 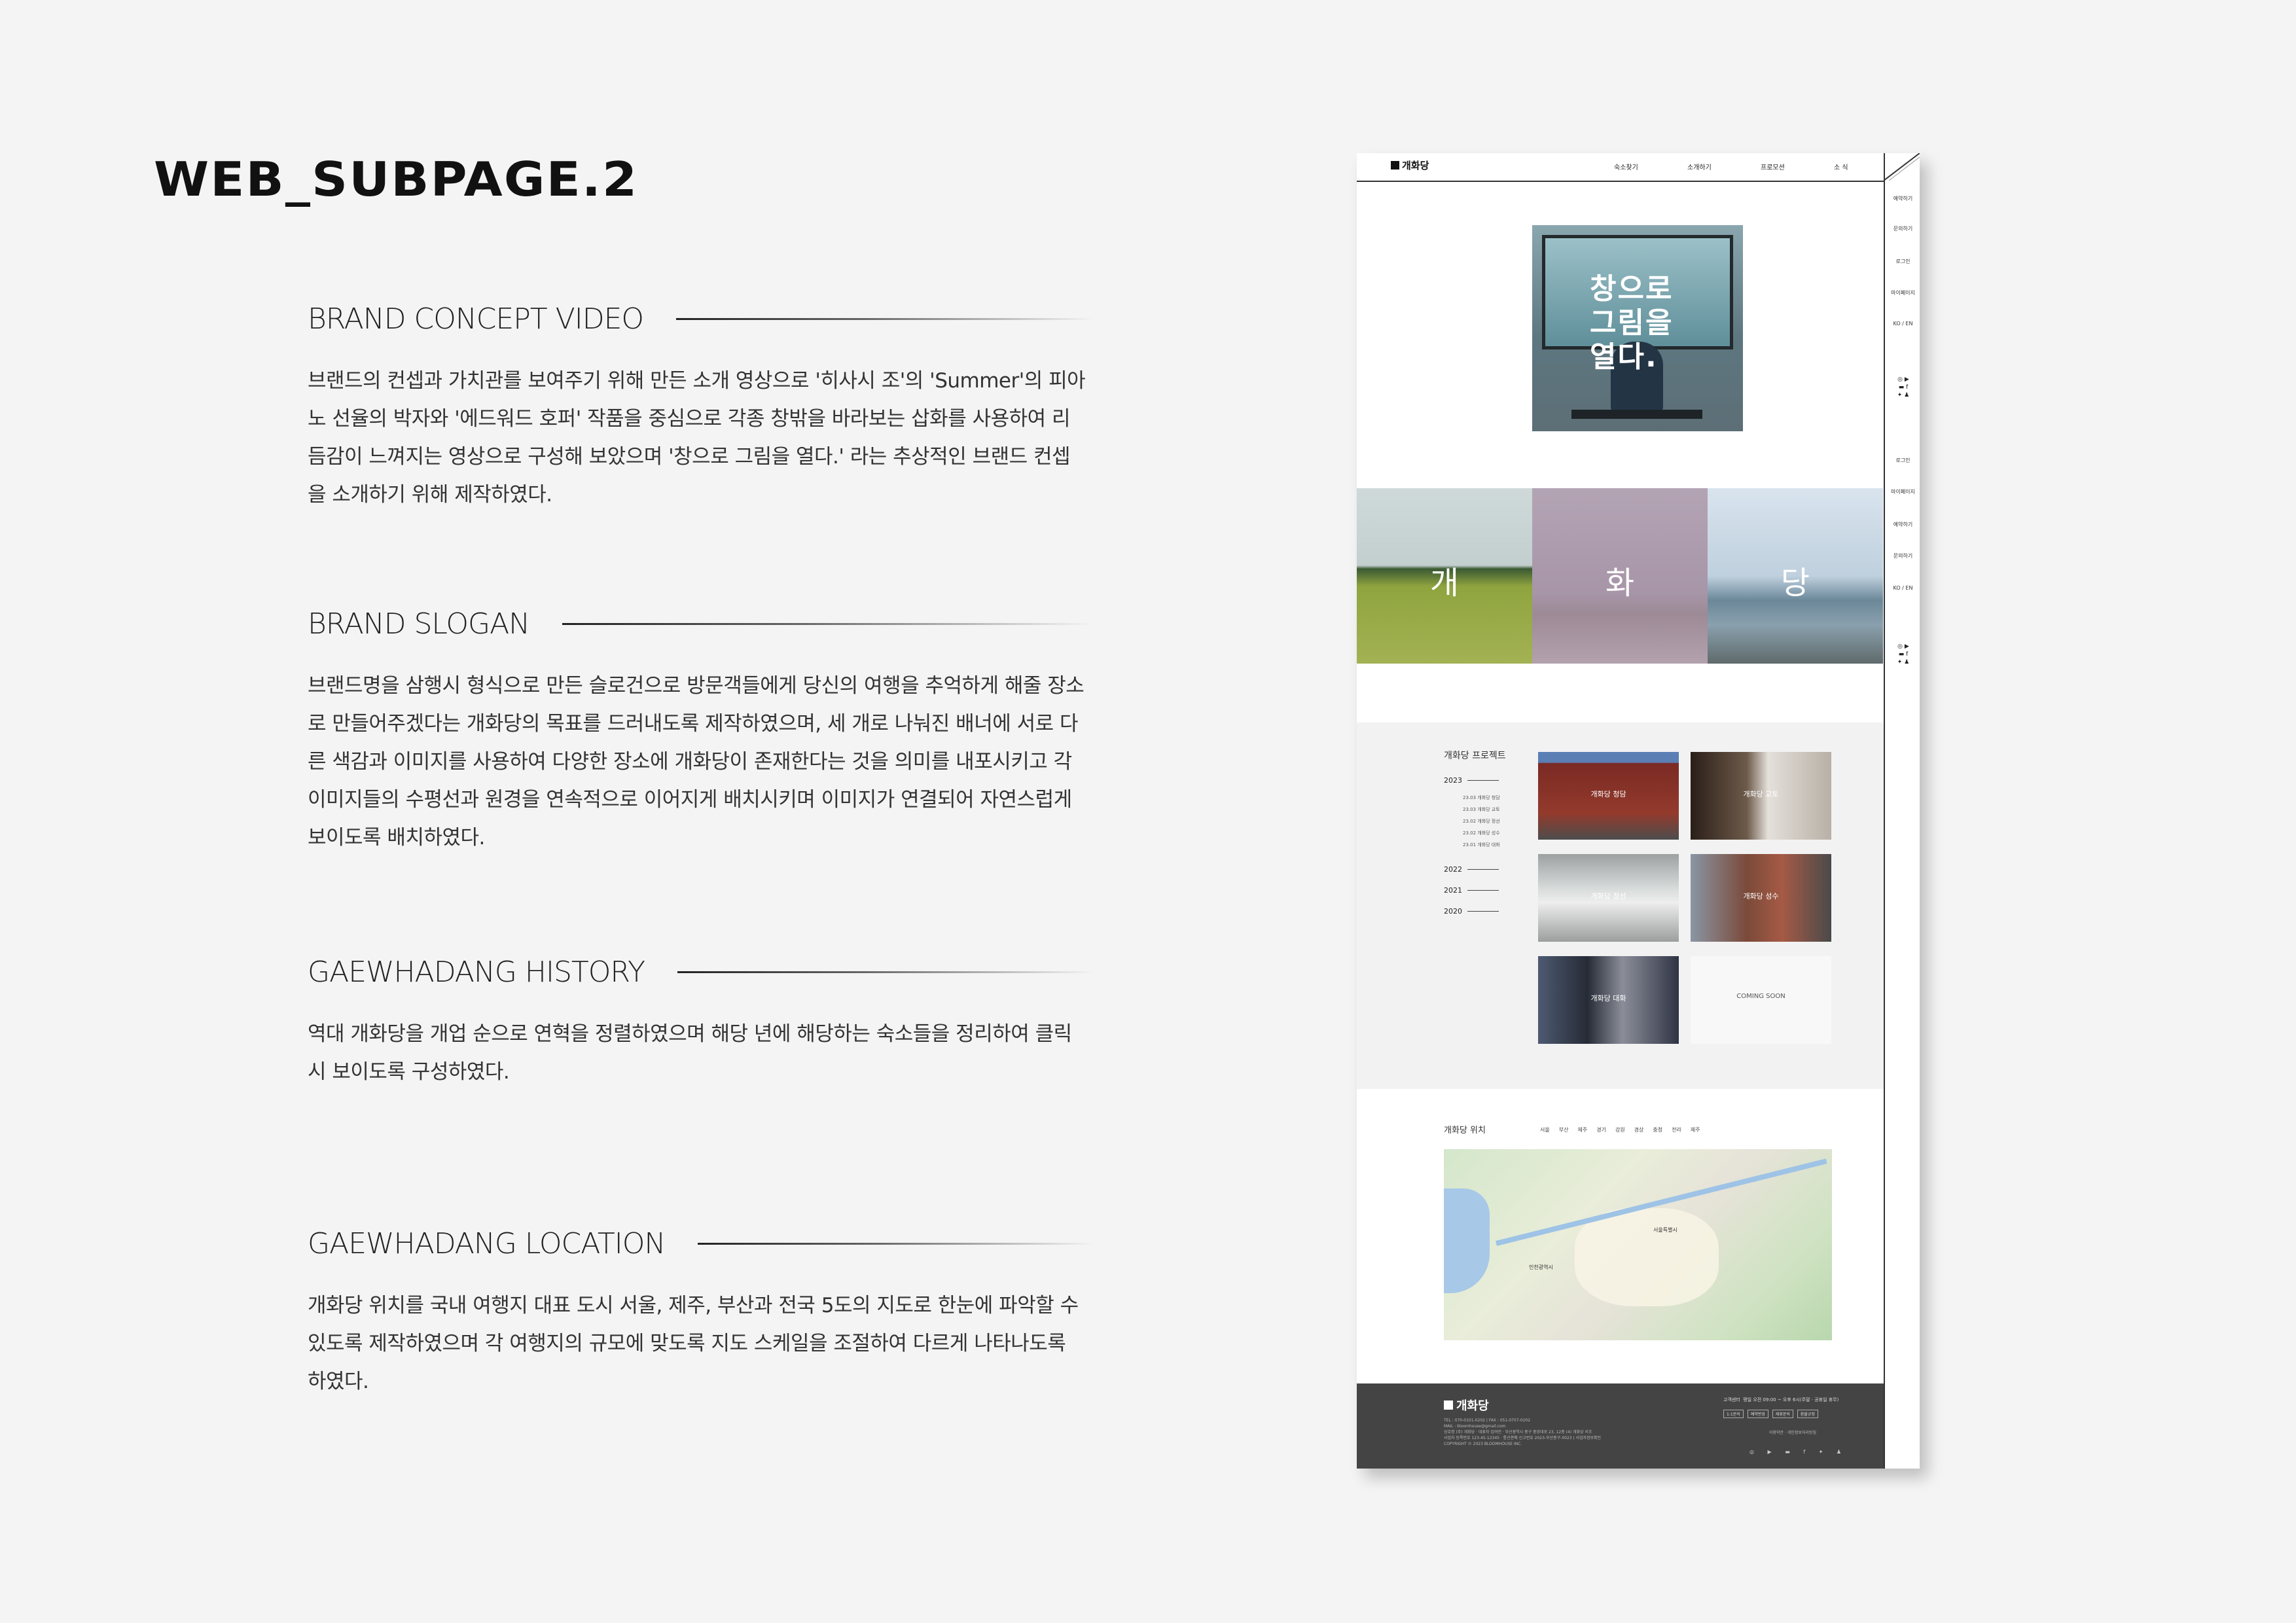 I want to click on site-nav: 숙소찾기 소개하기 프로모션 소 식, so click(x=1760, y=166).